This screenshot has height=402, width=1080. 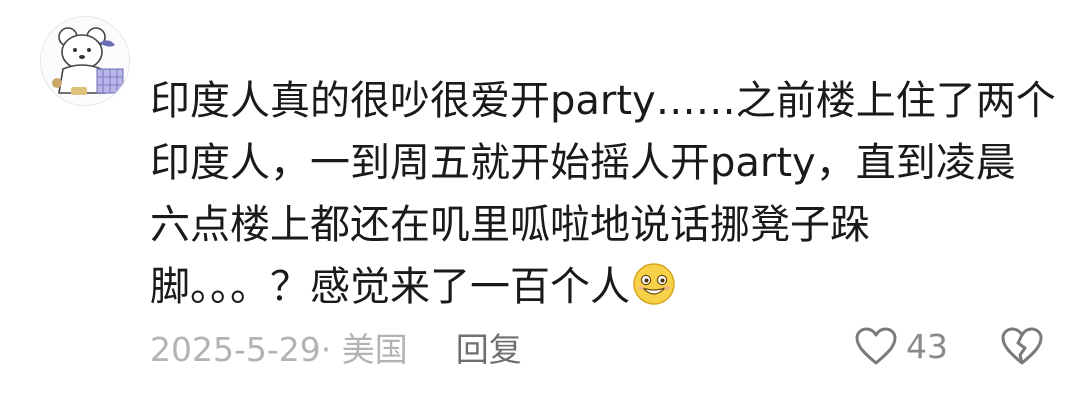 I want to click on comment-line: 印度人真的很吵很爱开party……之前楼上住了两个, so click(x=603, y=101).